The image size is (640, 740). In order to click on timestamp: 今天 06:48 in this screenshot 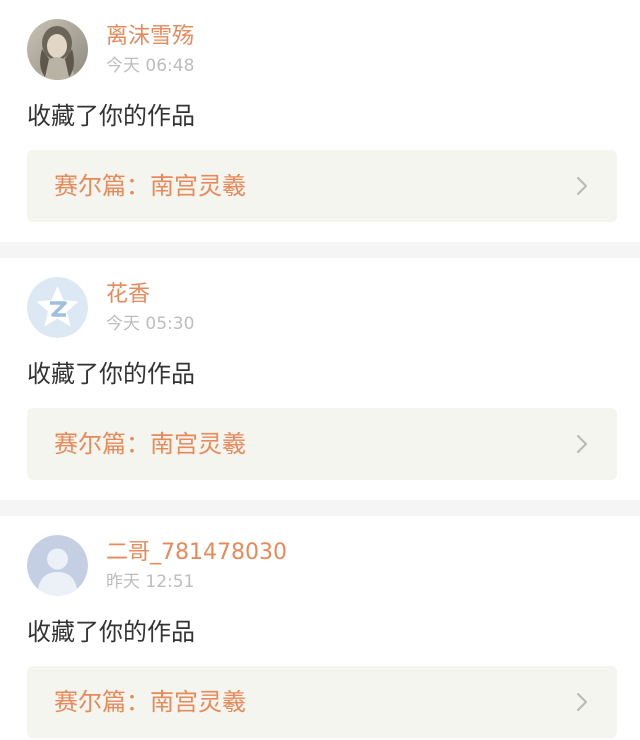, I will do `click(150, 66)`.